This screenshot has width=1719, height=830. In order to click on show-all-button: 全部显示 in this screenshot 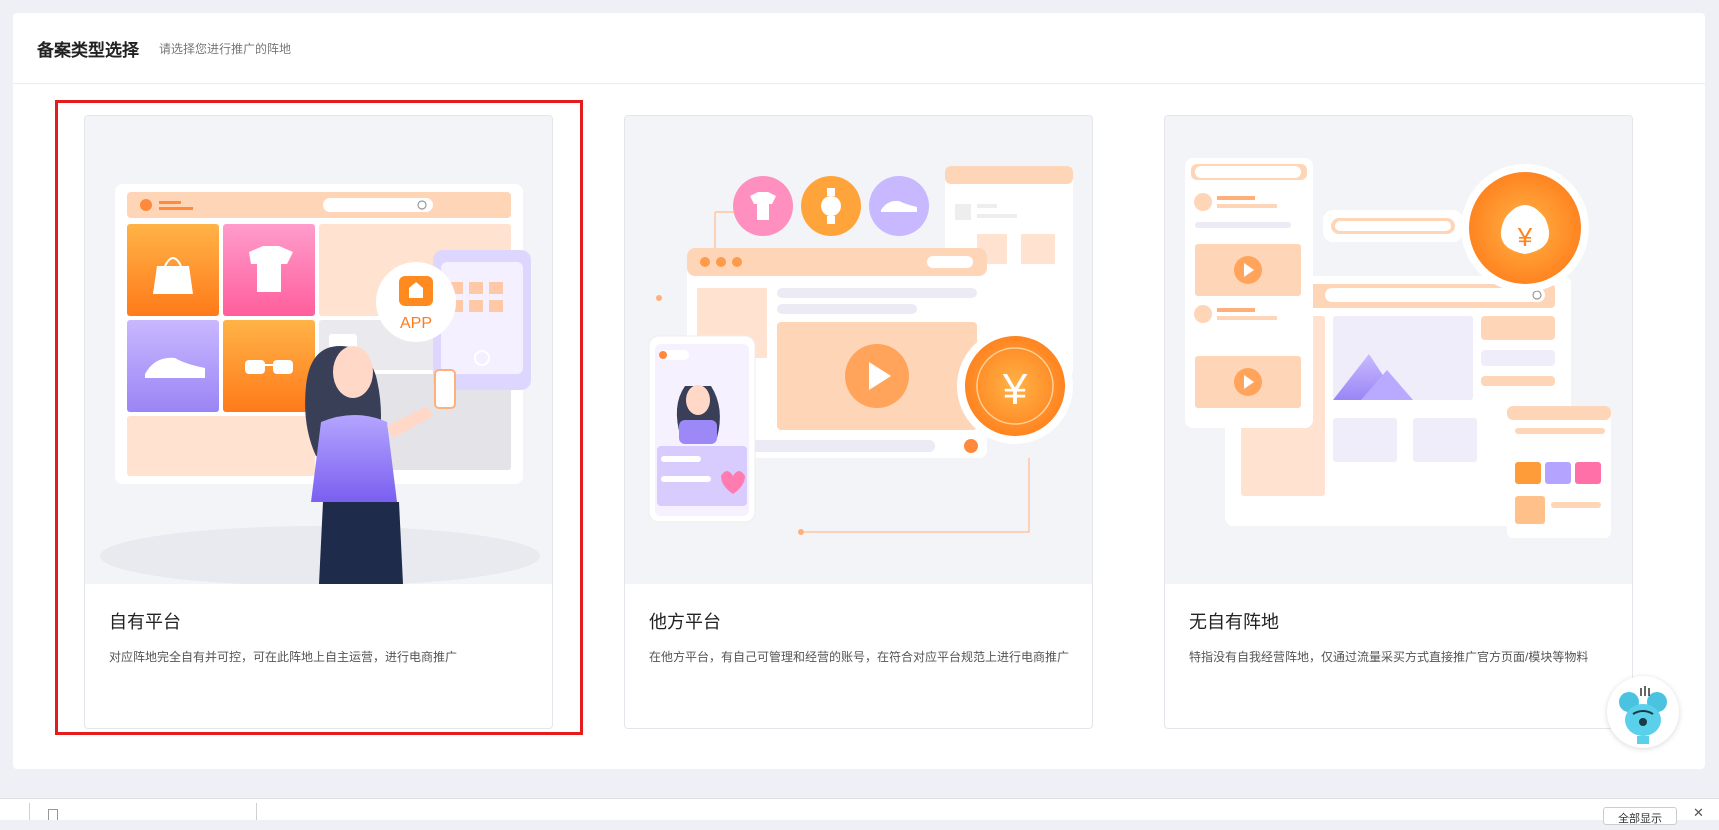, I will do `click(1640, 816)`.